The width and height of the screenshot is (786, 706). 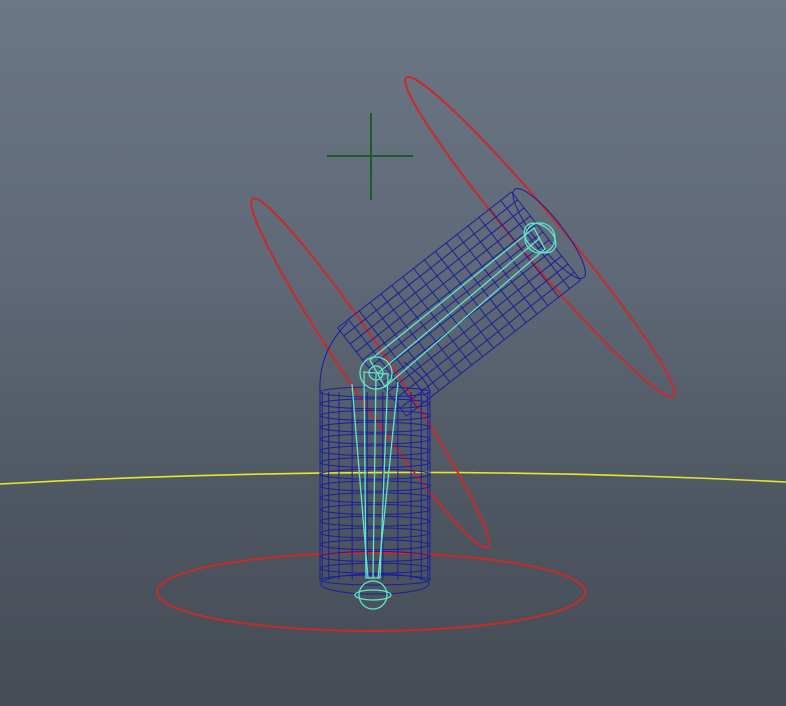 What do you see at coordinates (374, 476) in the screenshot?
I see `bone-root-elbow-spine` at bounding box center [374, 476].